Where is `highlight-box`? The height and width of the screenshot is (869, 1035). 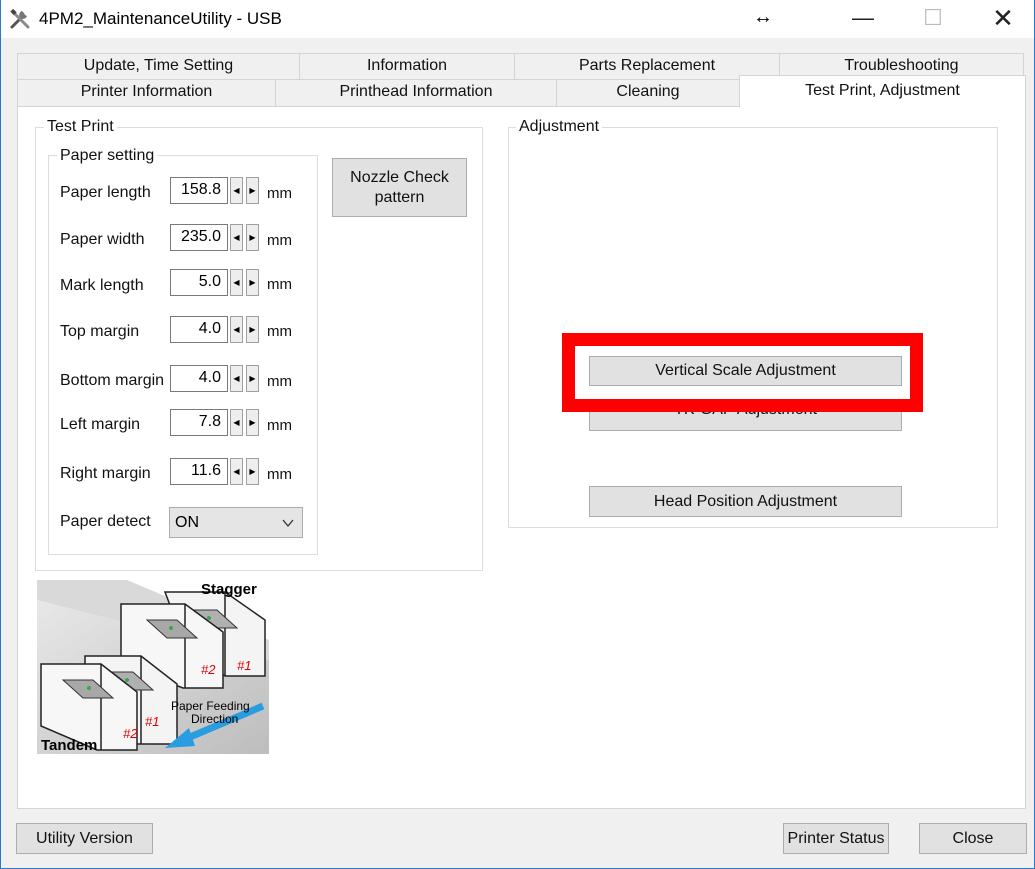
highlight-box is located at coordinates (742, 372).